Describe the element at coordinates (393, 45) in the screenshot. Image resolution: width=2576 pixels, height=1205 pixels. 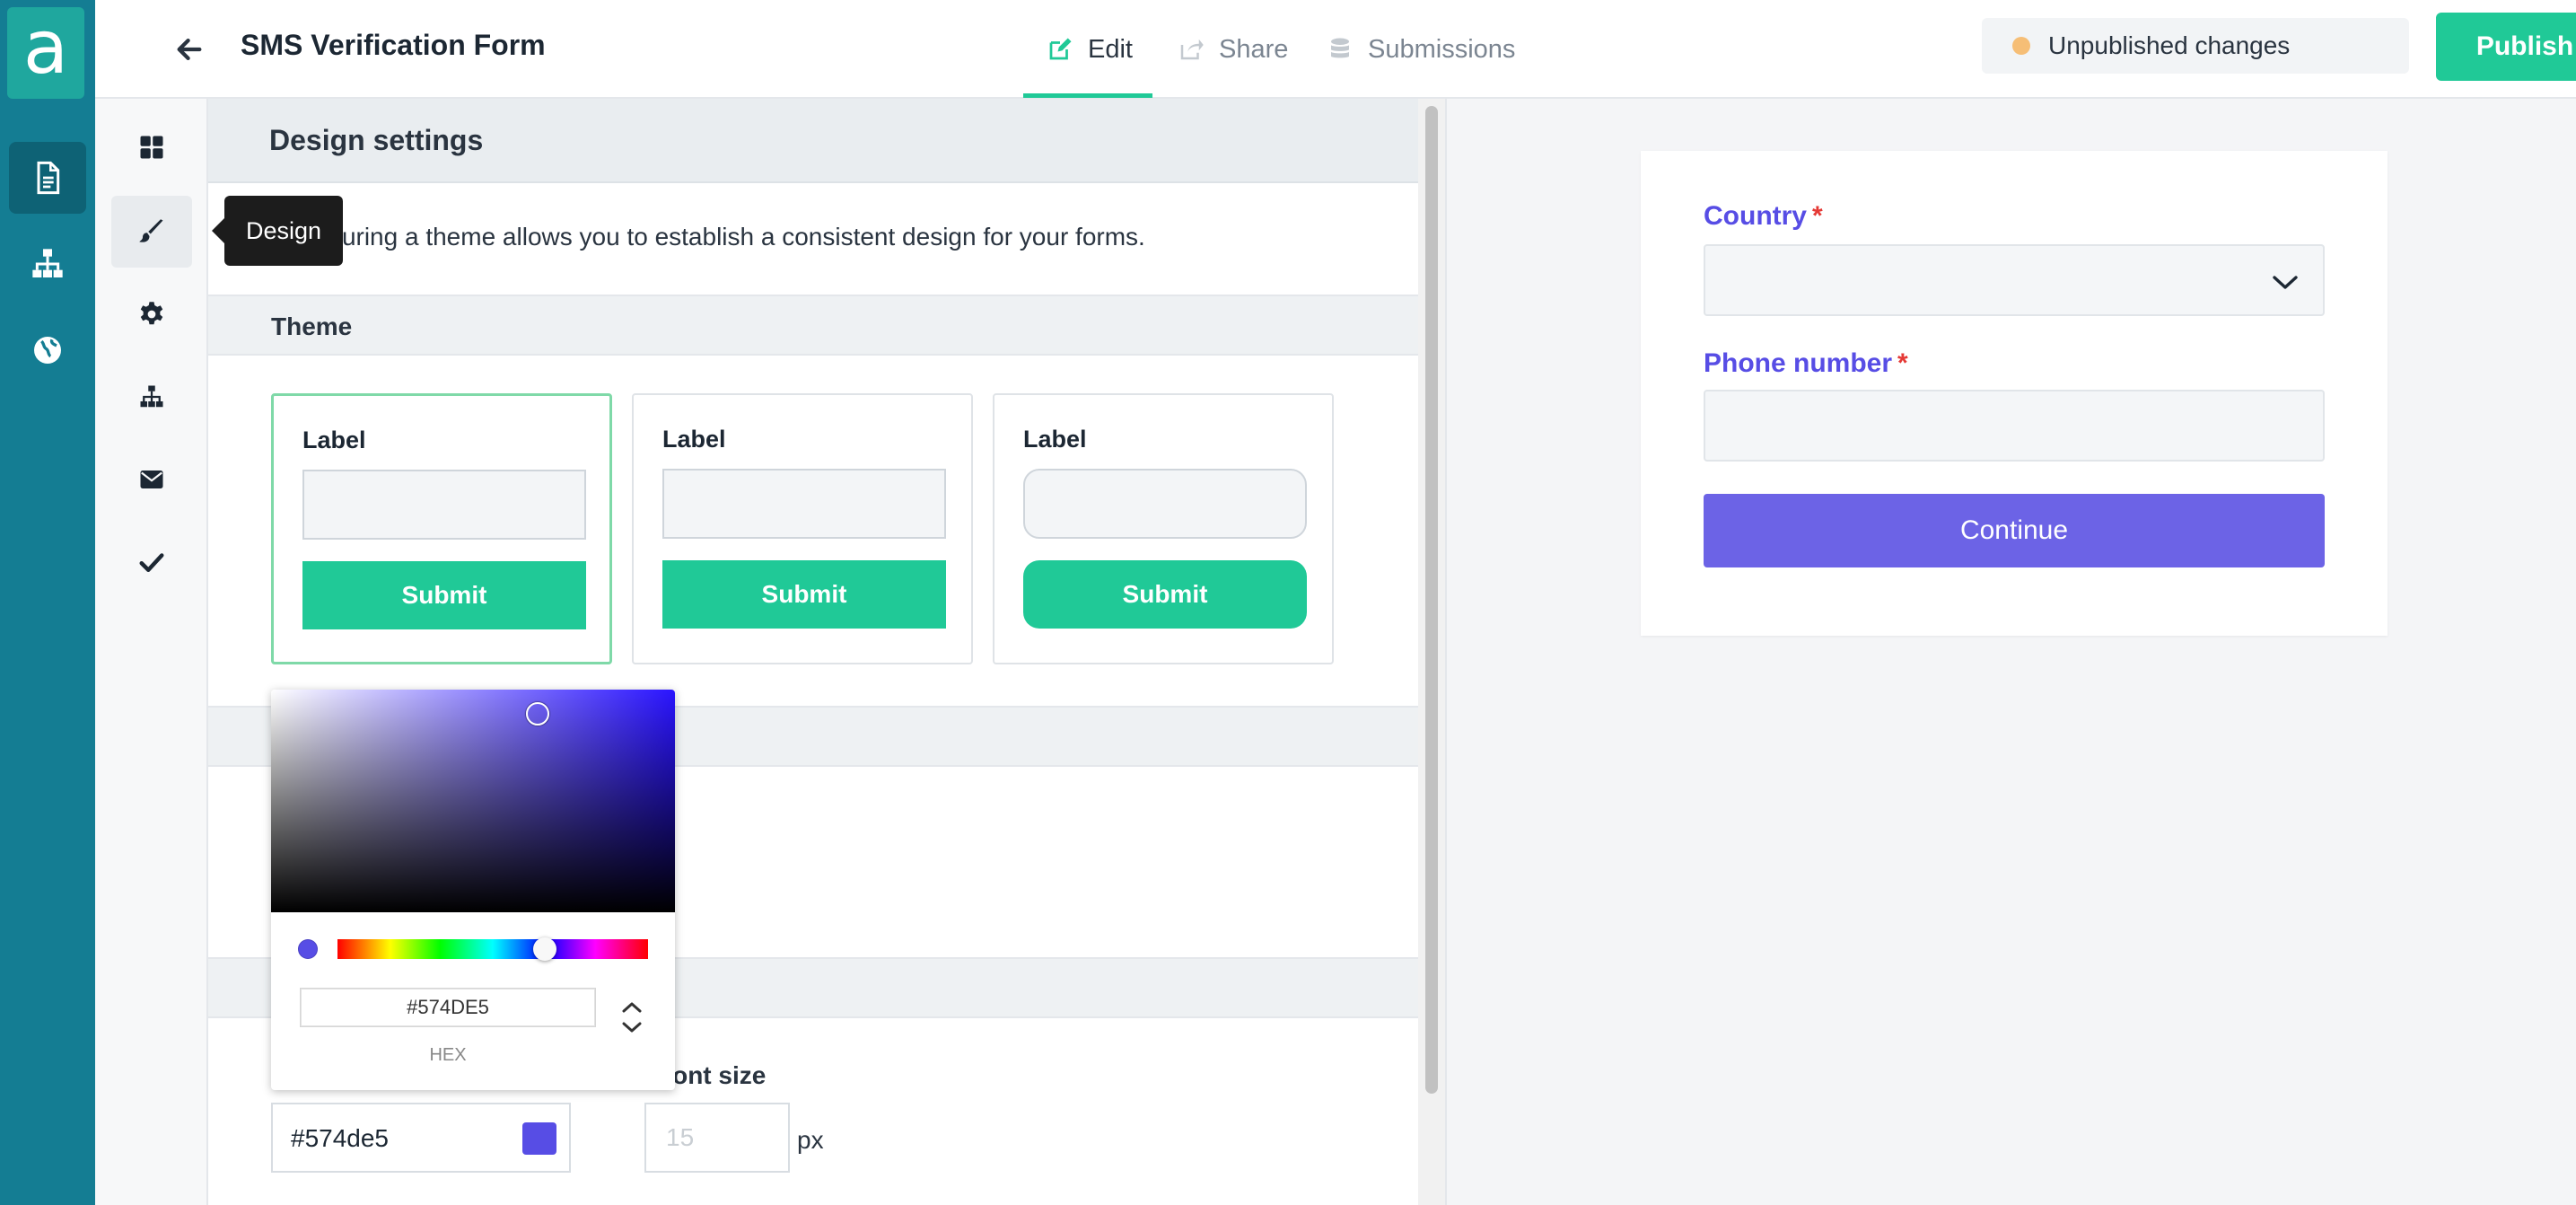
I see `form-title: SMS Verification Form` at that location.